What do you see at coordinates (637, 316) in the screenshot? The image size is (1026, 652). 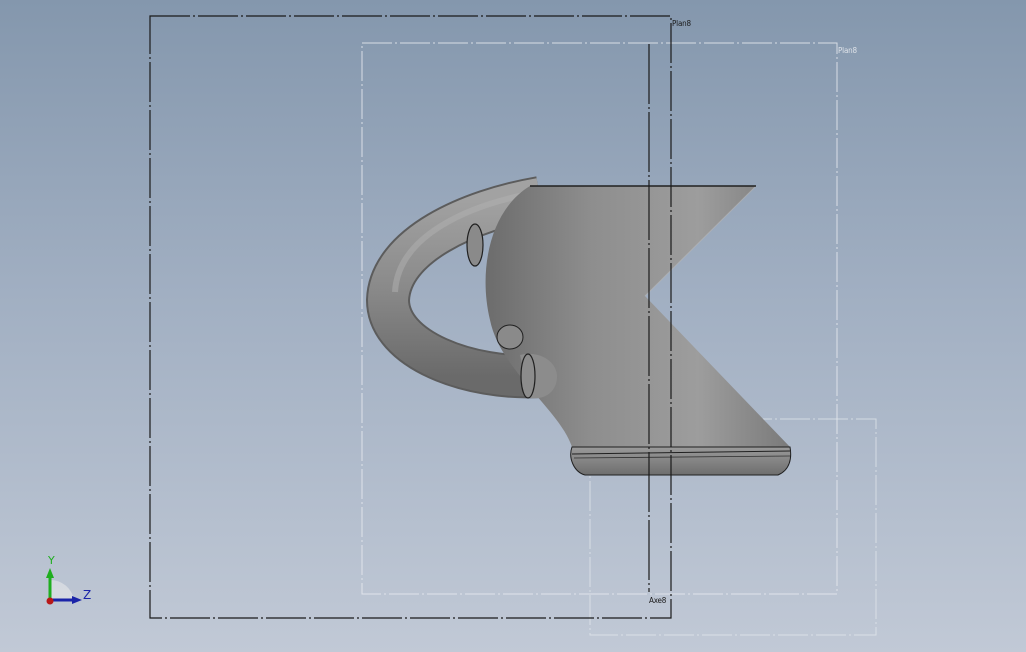 I see `part-main-body` at bounding box center [637, 316].